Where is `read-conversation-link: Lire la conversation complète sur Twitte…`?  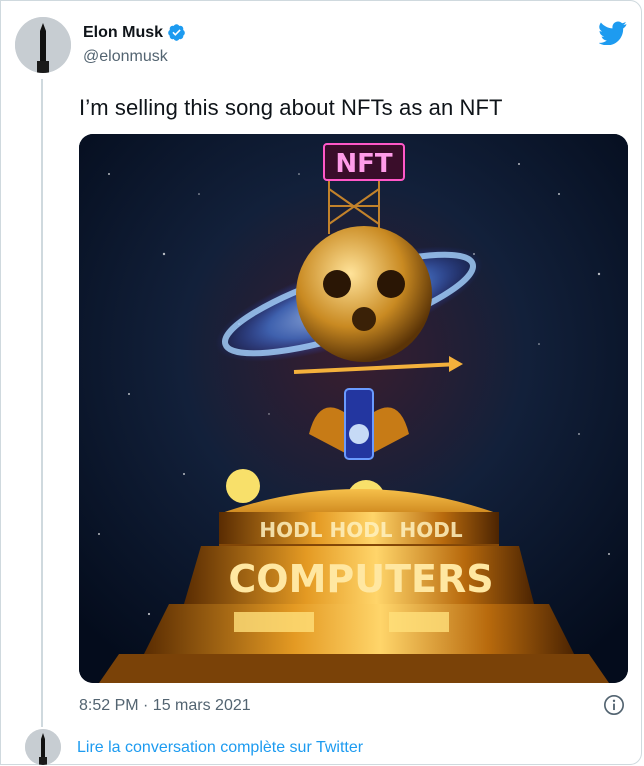
read-conversation-link: Lire la conversation complète sur Twitte… is located at coordinates (220, 748).